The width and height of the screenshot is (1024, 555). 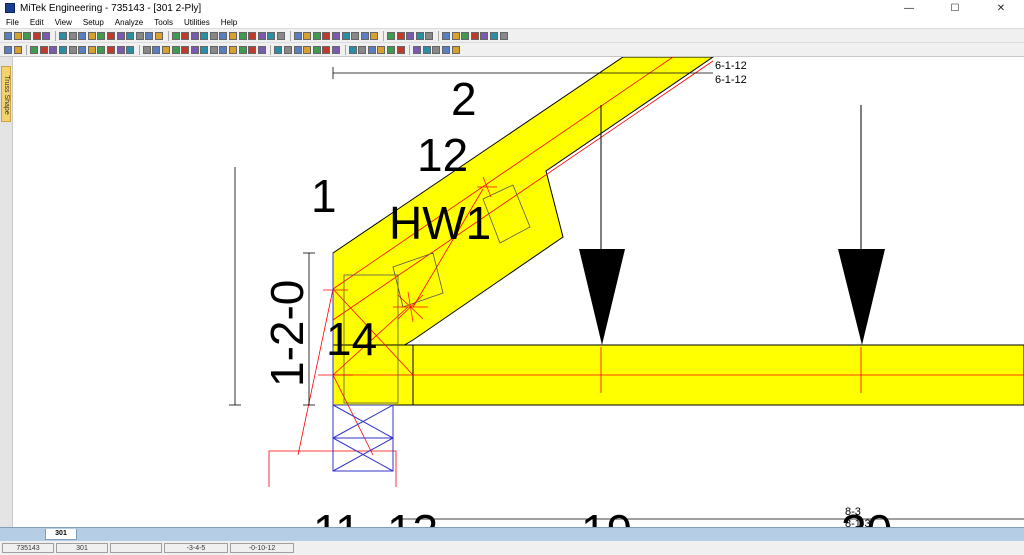 What do you see at coordinates (93, 22) in the screenshot?
I see `menu-setup: Setup` at bounding box center [93, 22].